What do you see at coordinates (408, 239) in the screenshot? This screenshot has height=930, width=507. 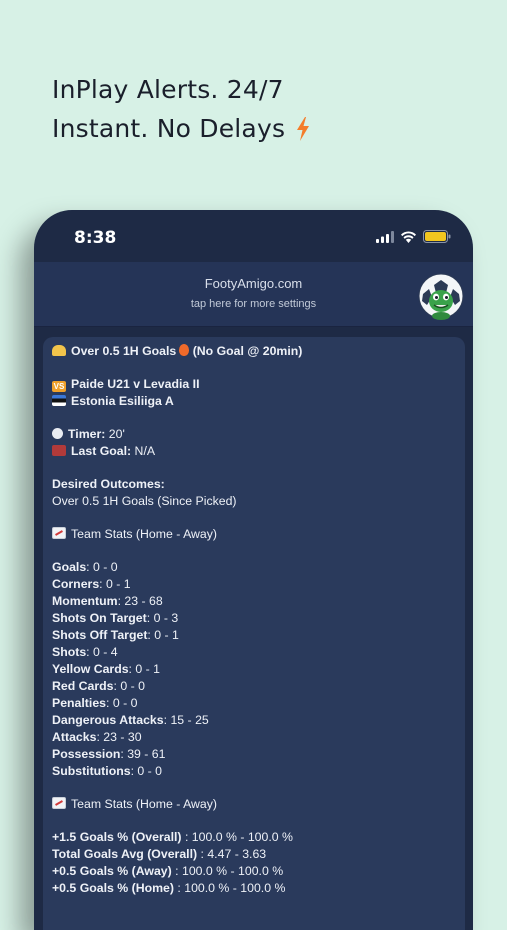 I see `wifi-icon` at bounding box center [408, 239].